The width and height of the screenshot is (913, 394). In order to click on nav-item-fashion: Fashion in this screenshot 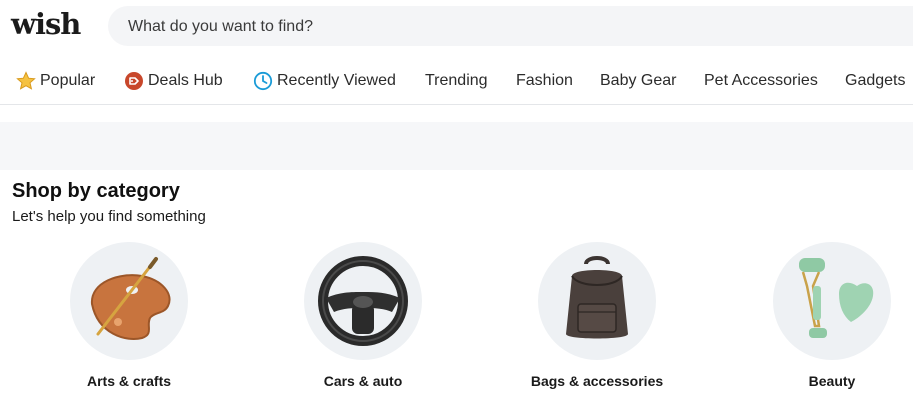, I will do `click(544, 81)`.